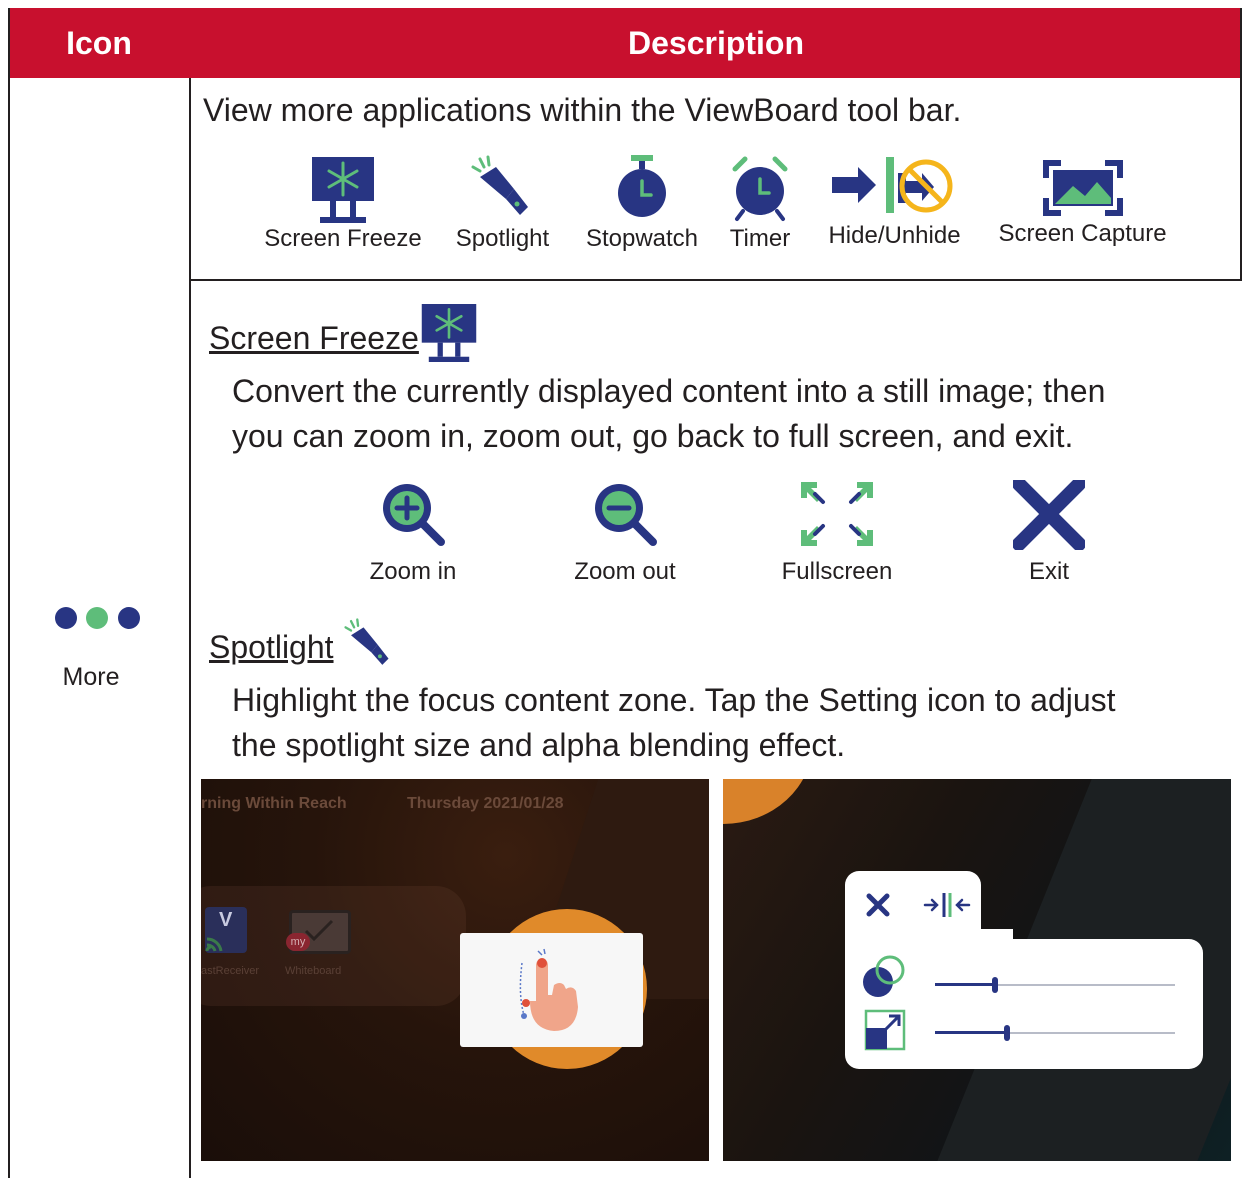 The height and width of the screenshot is (1178, 1242). What do you see at coordinates (314, 338) in the screenshot?
I see `screen-freeze-title: Screen Freeze` at bounding box center [314, 338].